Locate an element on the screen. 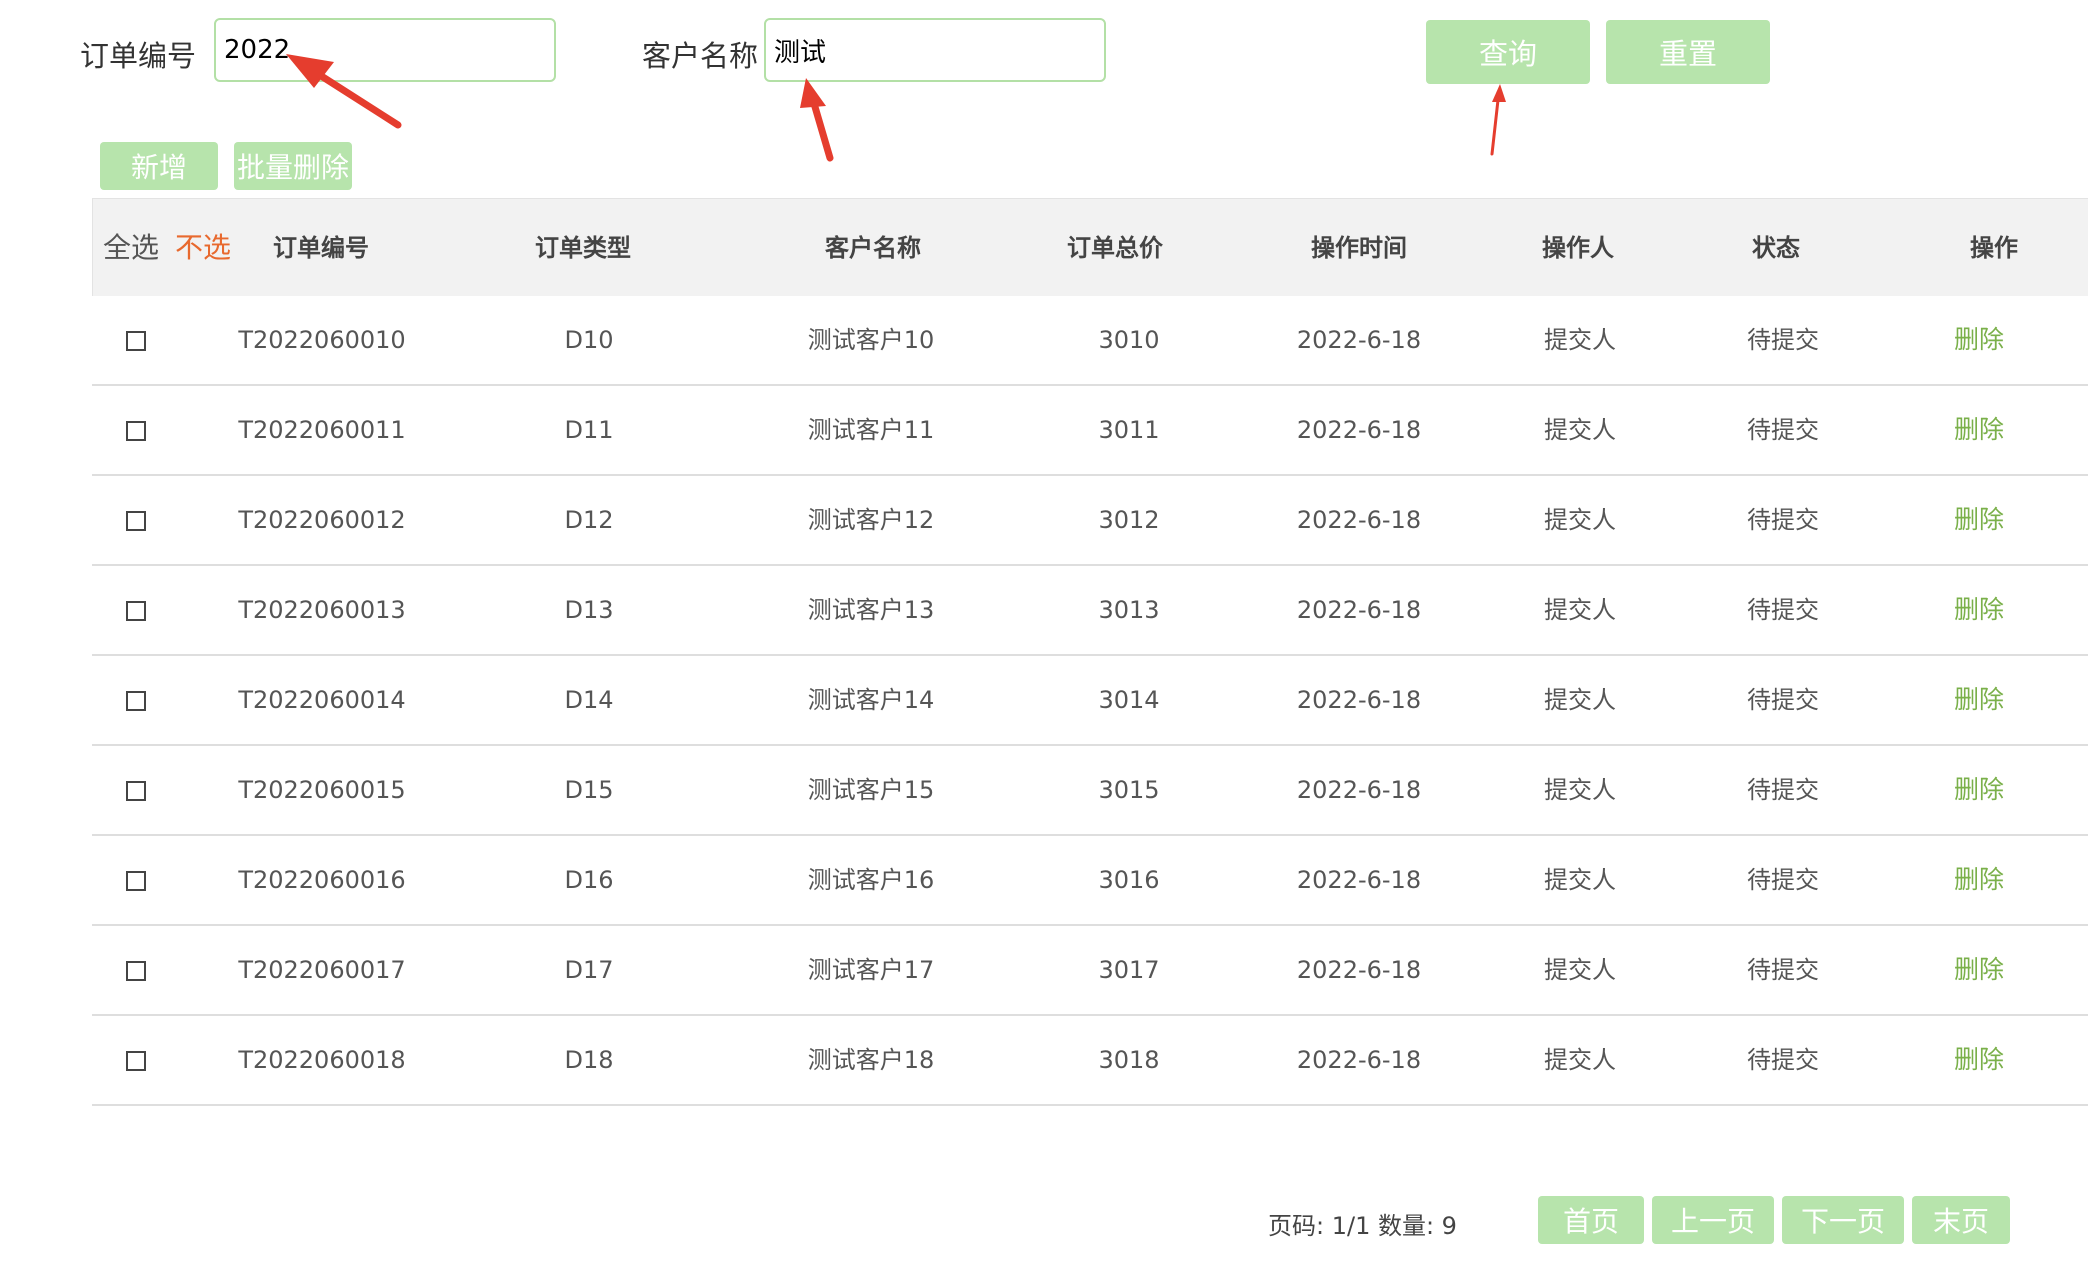 The image size is (2088, 1262). header-total: 订单总价 is located at coordinates (1115, 248).